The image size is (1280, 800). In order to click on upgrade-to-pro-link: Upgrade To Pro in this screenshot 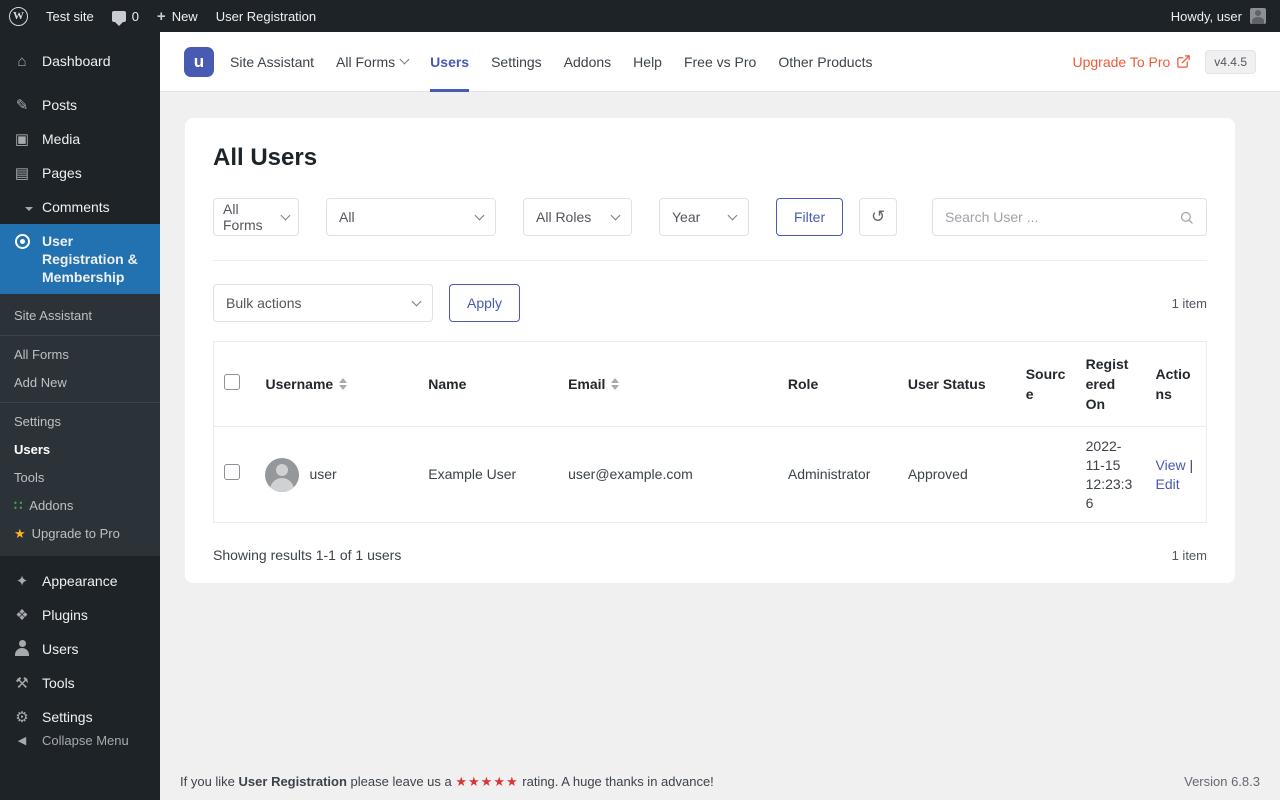, I will do `click(1131, 62)`.